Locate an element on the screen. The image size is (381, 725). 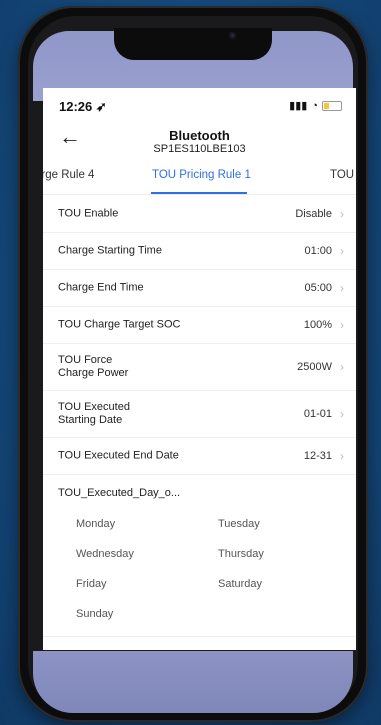
setting-value: 100% is located at coordinates (317, 325).